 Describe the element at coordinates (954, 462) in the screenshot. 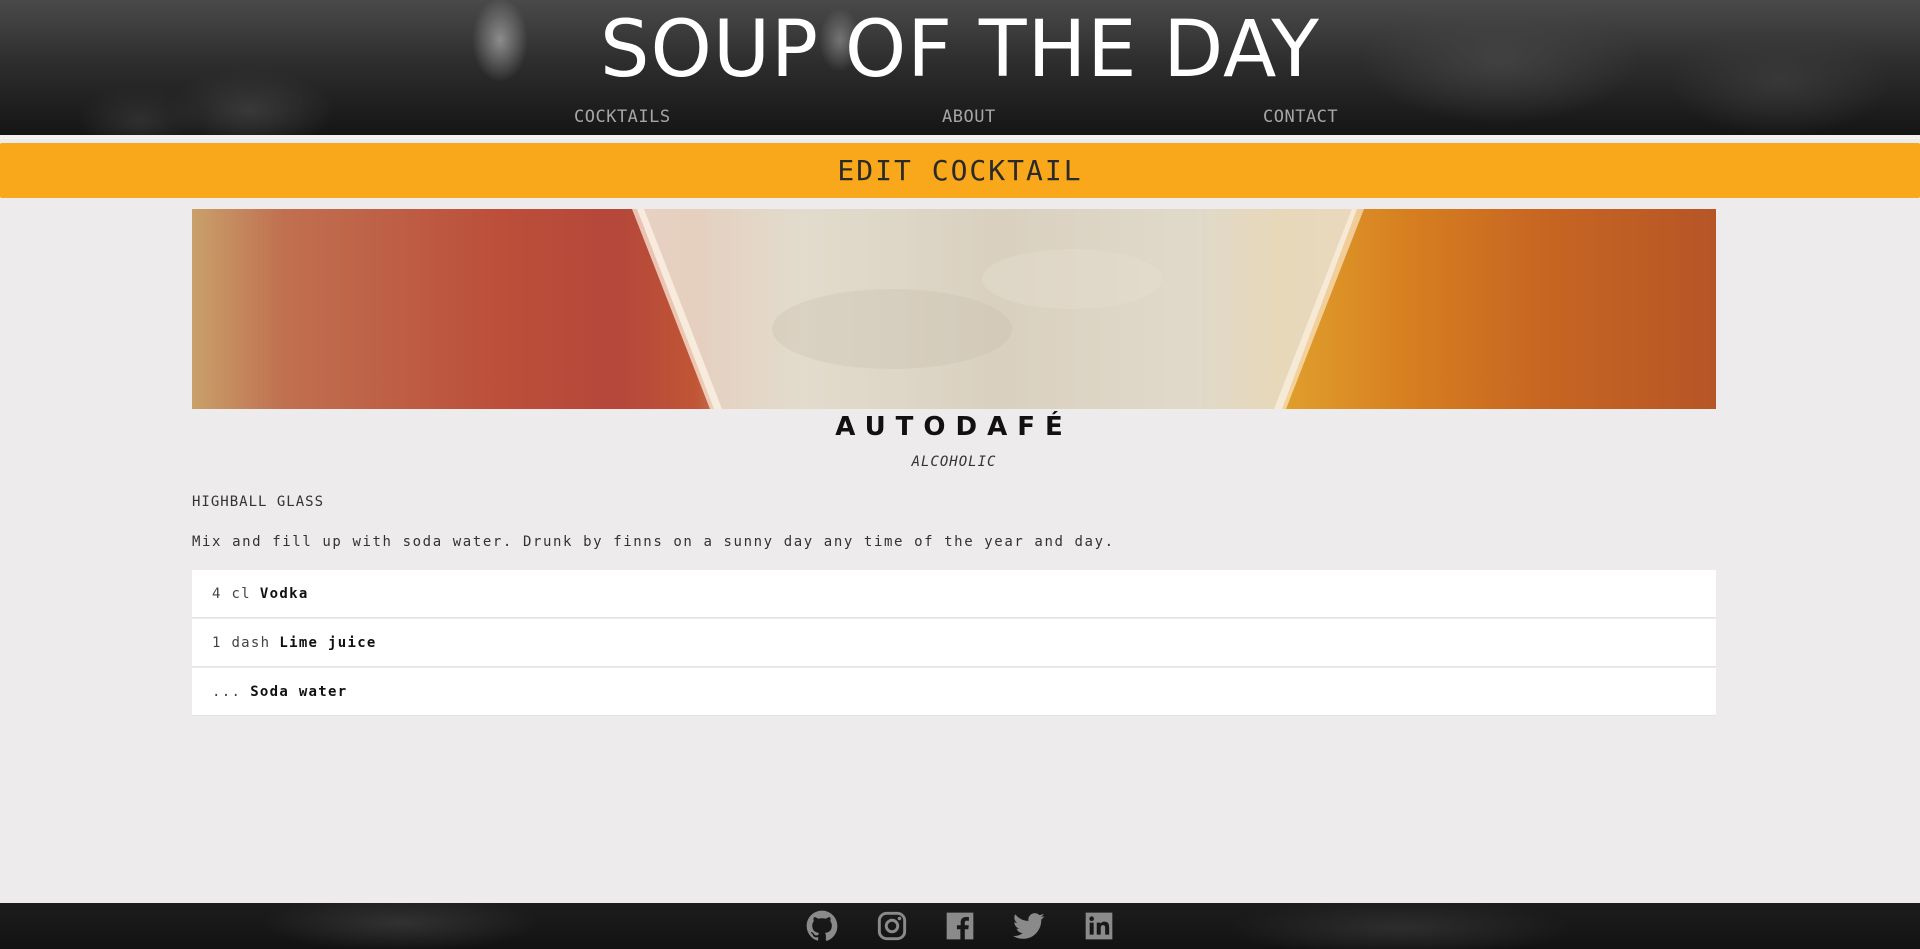

I see `cocktail-category: ALCOHOLIC` at that location.